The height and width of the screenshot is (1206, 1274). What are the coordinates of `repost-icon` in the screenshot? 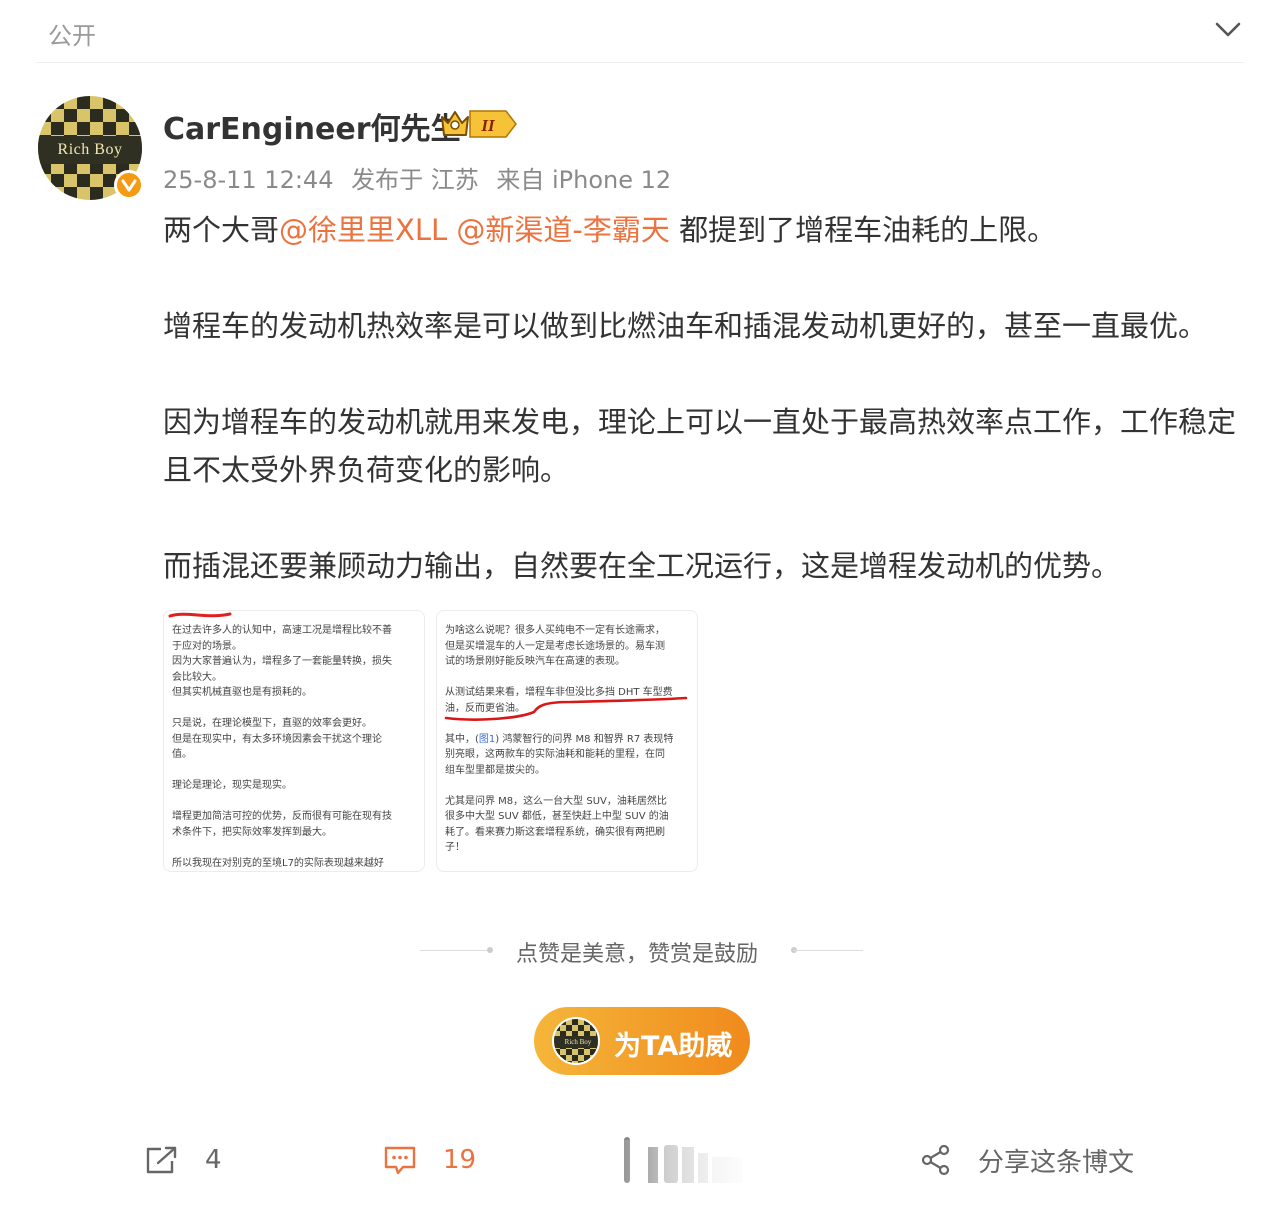 It's located at (161, 1160).